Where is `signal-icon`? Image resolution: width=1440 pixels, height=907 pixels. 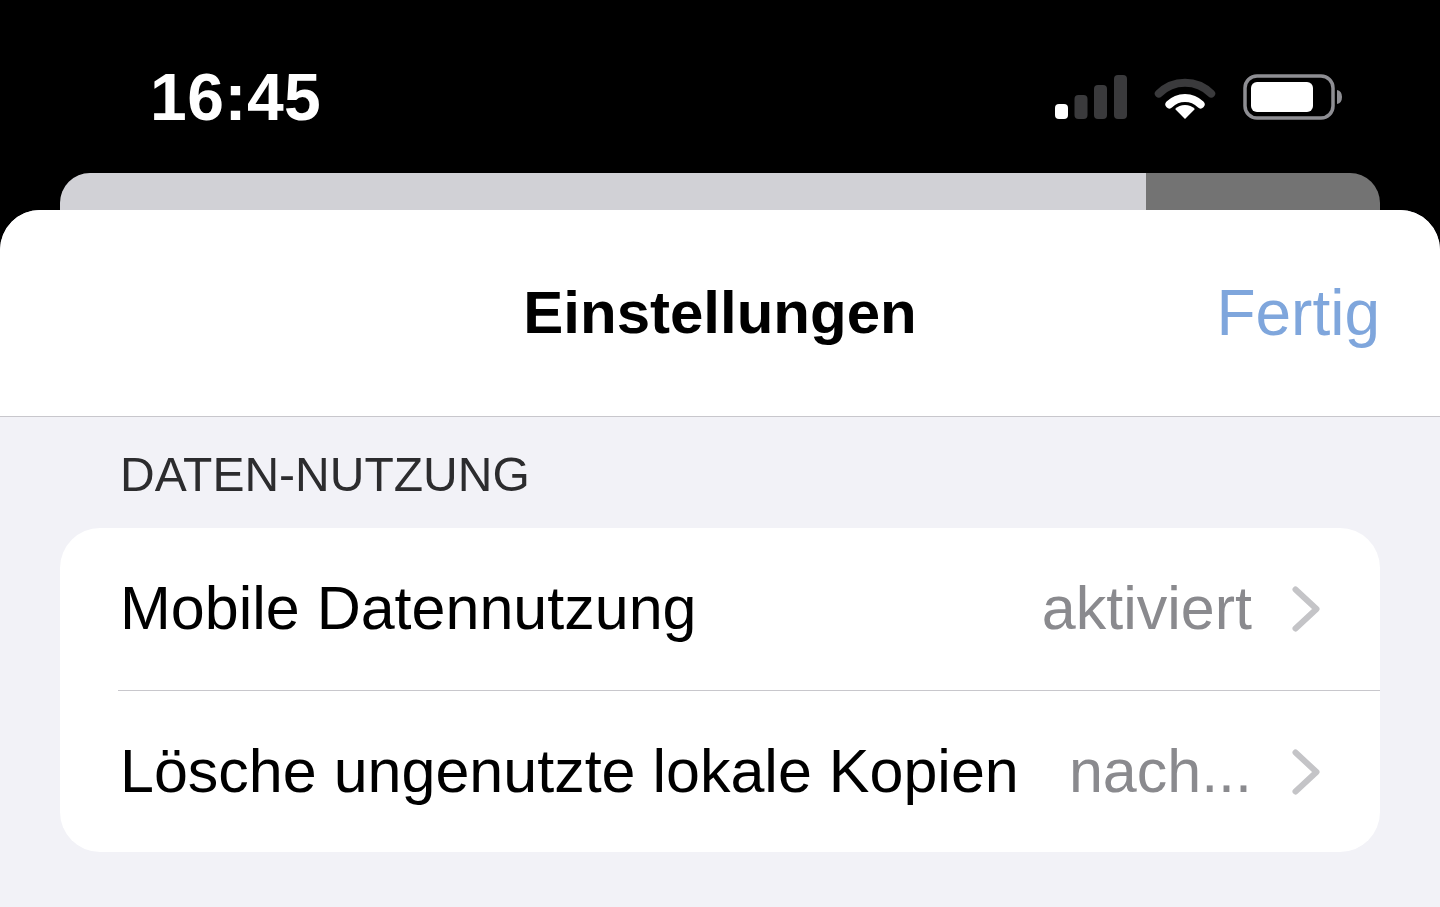
signal-icon is located at coordinates (1091, 96).